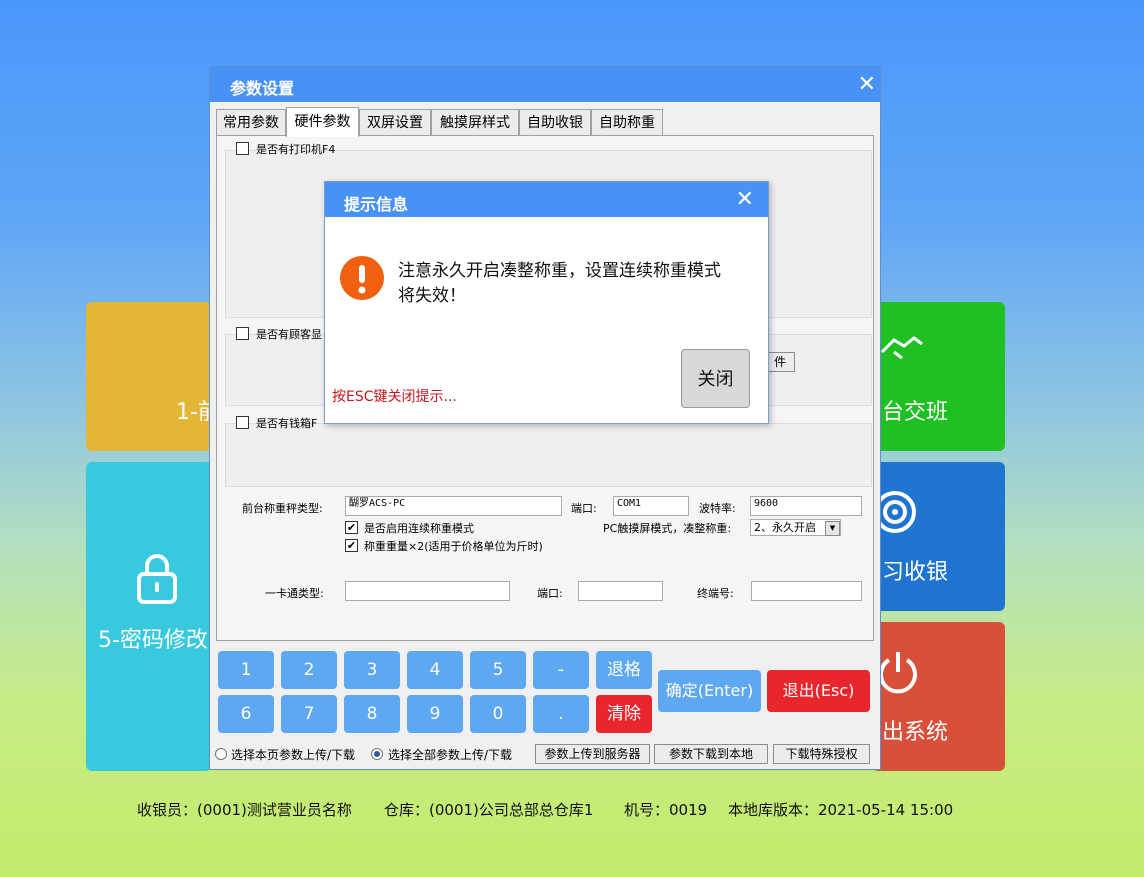  I want to click on baud-field: 9600, so click(806, 506).